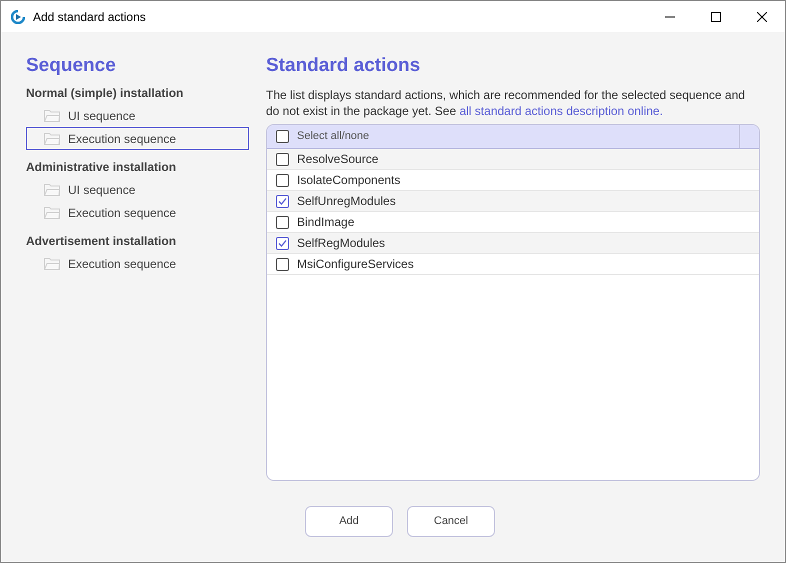 Image resolution: width=786 pixels, height=563 pixels. What do you see at coordinates (349, 521) in the screenshot?
I see `dialog-button: Add` at bounding box center [349, 521].